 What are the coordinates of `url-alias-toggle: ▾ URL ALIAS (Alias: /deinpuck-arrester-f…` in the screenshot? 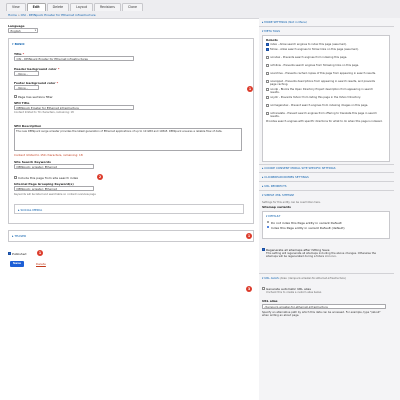 It's located at (304, 278).